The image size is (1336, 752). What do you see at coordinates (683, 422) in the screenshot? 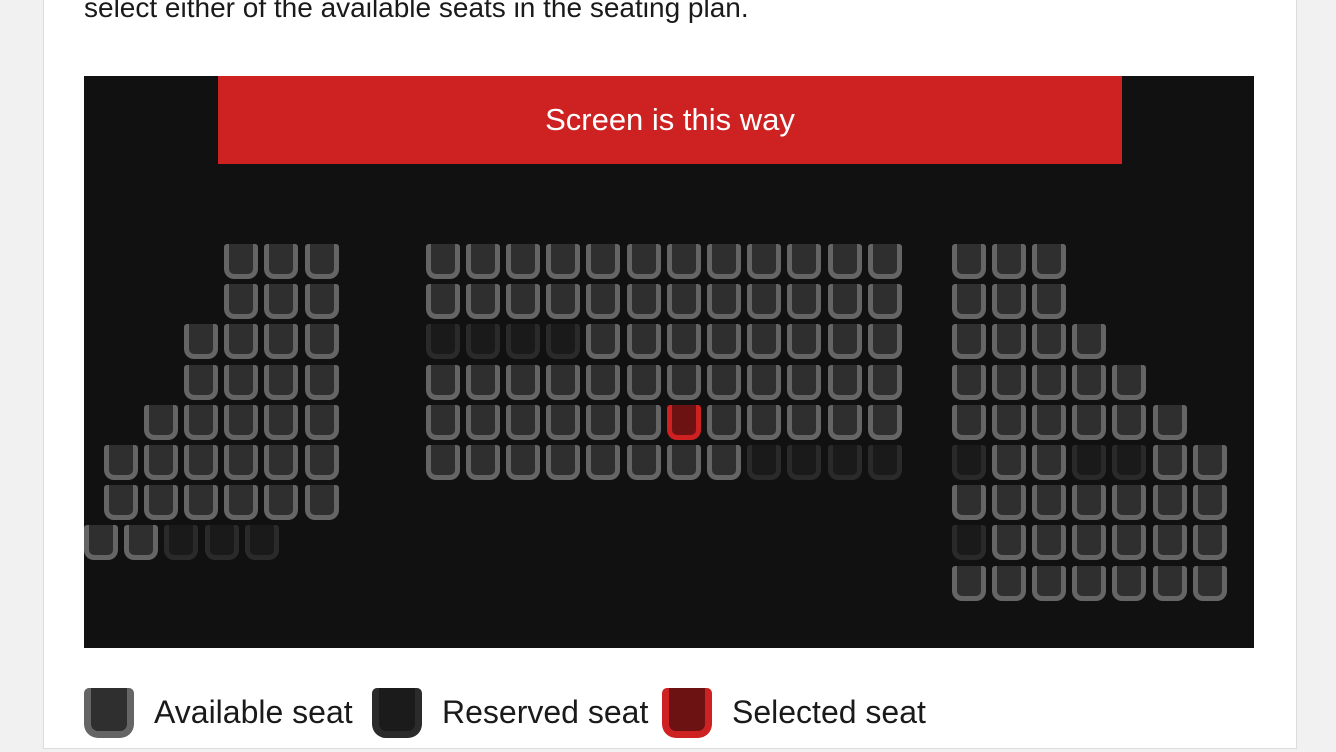
I see `selected-seat` at bounding box center [683, 422].